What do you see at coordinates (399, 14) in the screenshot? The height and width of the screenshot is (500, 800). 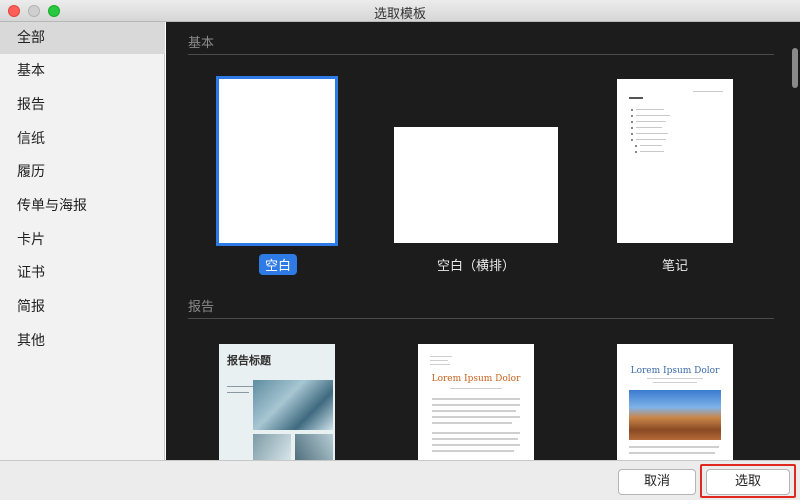 I see `window-title: 选取模板` at bounding box center [399, 14].